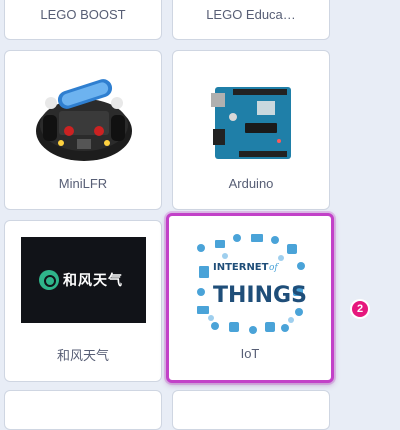 The image size is (400, 430). I want to click on extension-label: 和风天气, so click(82, 355).